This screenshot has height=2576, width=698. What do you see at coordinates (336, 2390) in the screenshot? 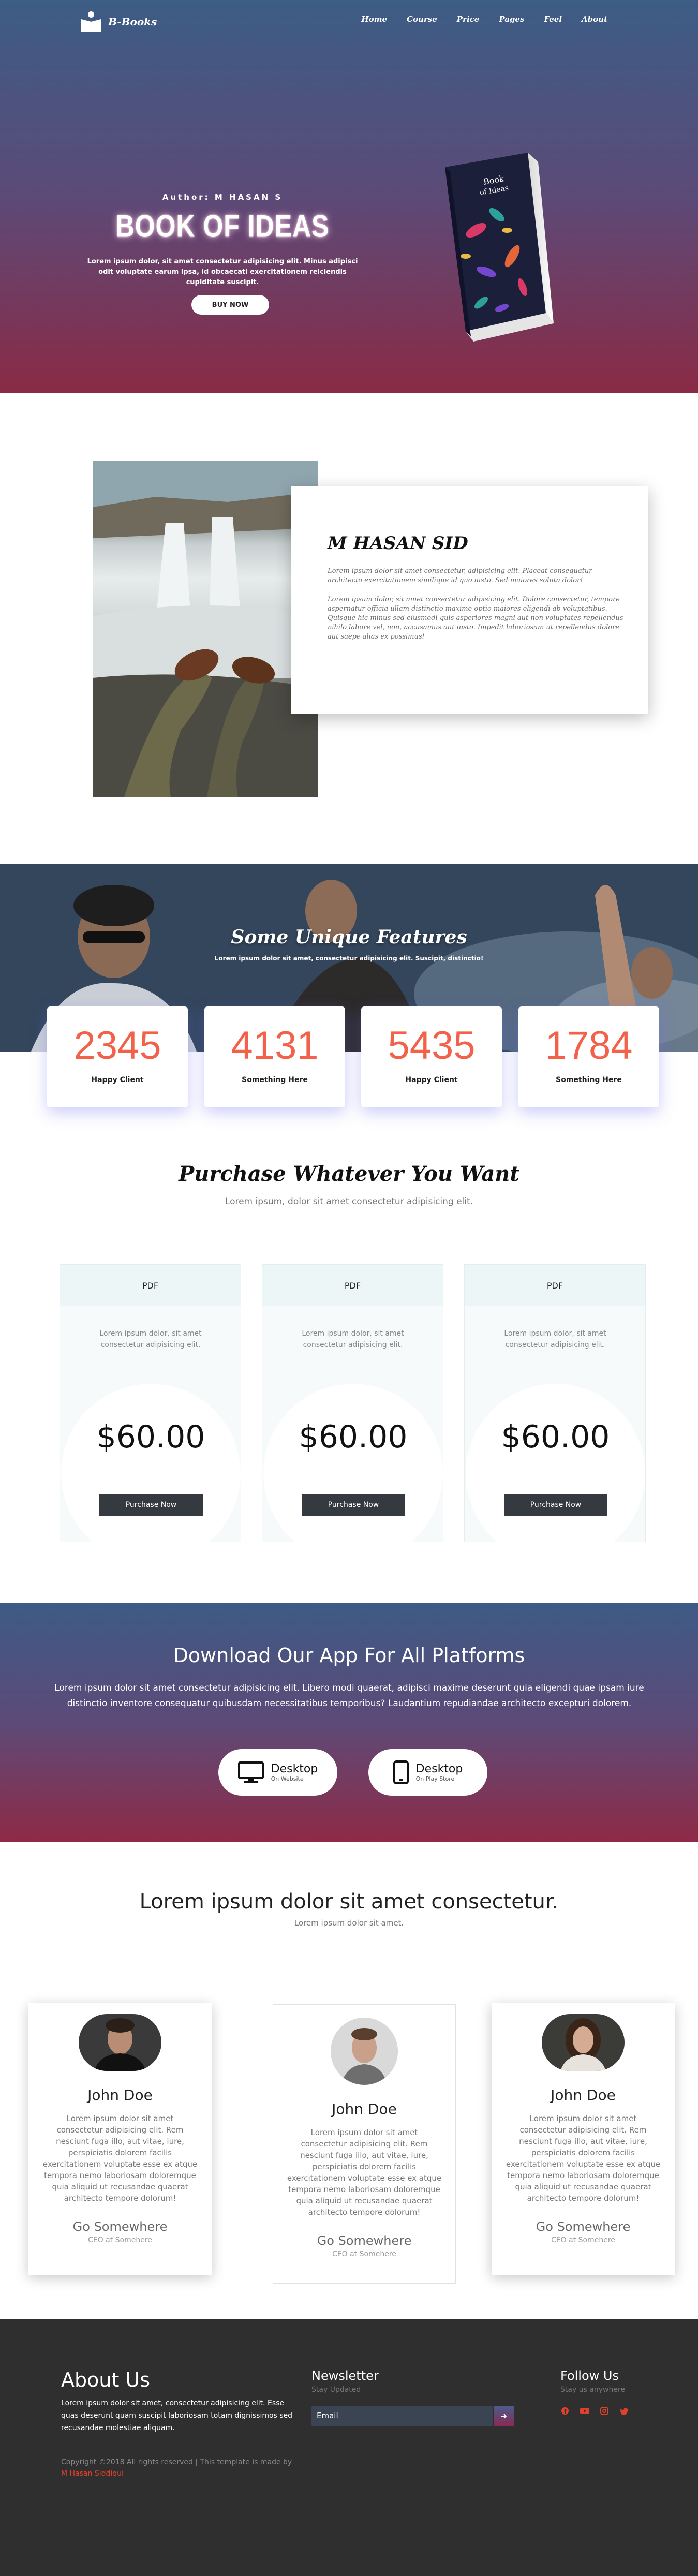
I see `newsletter-subtitle: Stay Updated` at bounding box center [336, 2390].